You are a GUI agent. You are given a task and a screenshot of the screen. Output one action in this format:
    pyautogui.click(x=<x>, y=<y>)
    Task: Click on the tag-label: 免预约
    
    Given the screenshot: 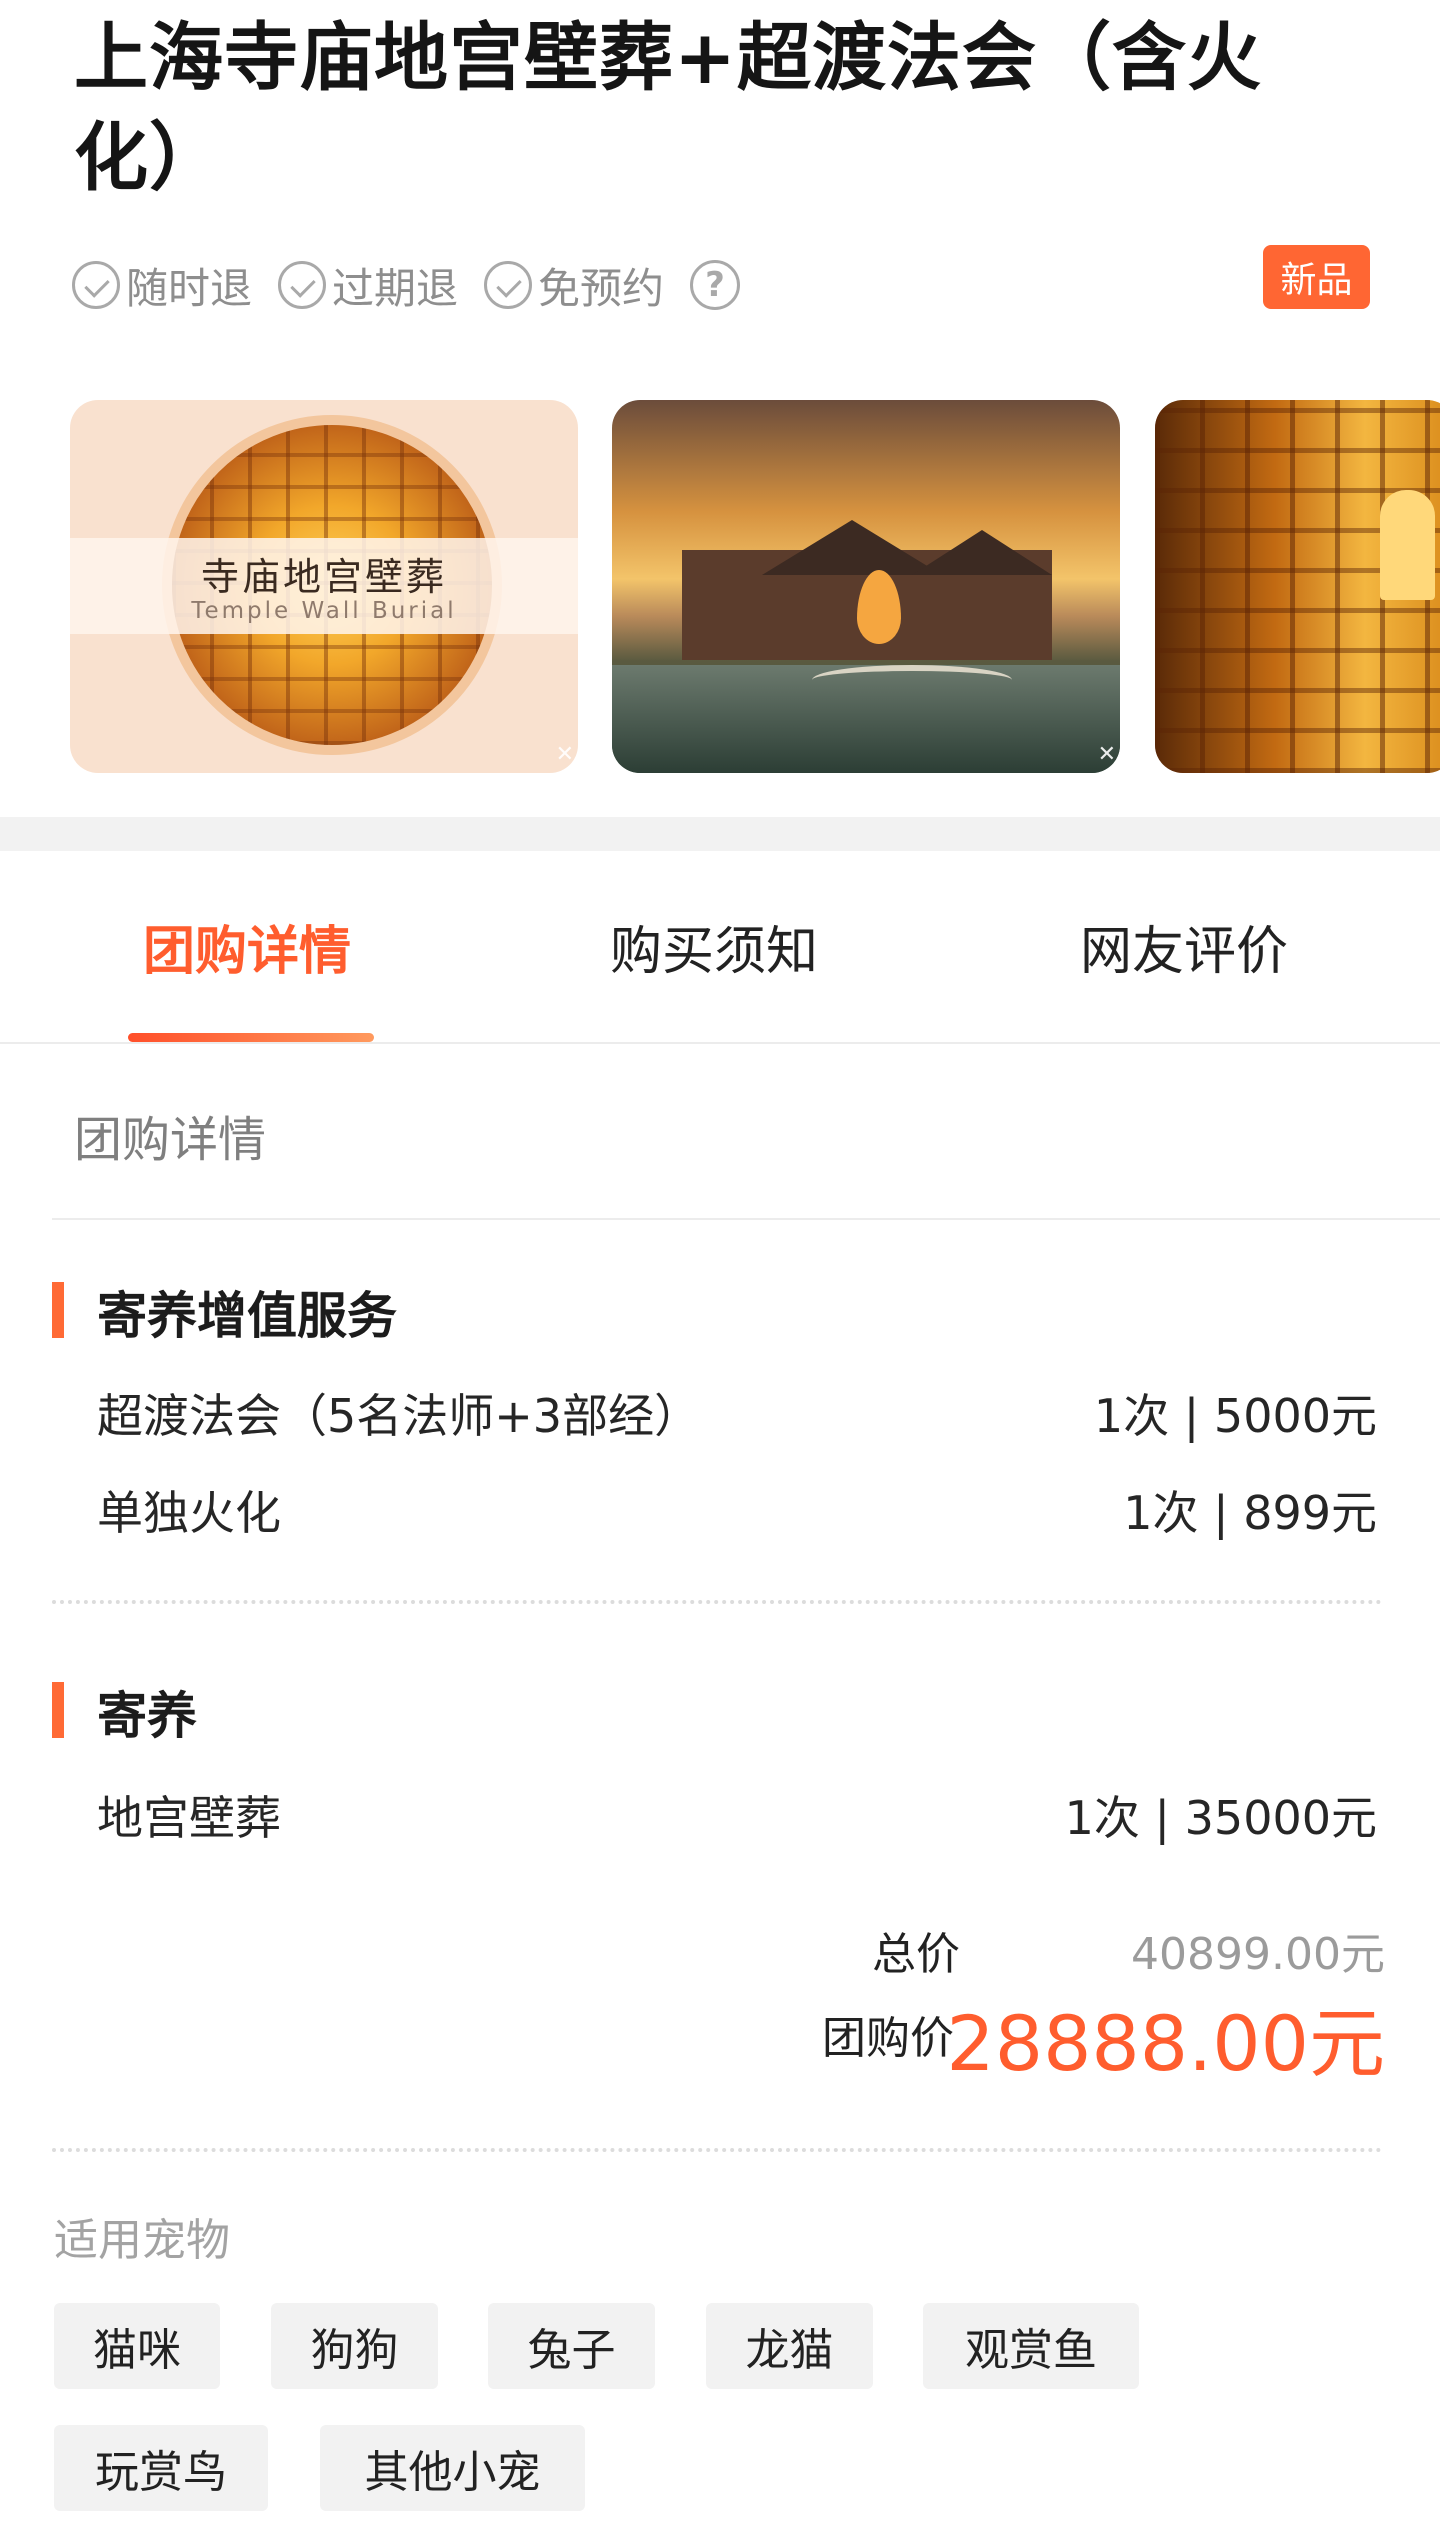 What is the action you would take?
    pyautogui.click(x=601, y=288)
    